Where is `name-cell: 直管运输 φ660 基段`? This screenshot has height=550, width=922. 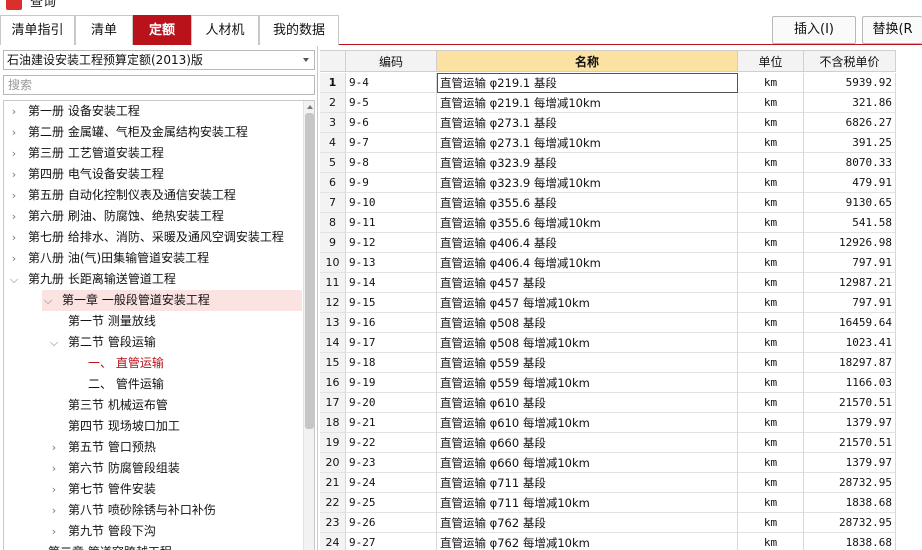 name-cell: 直管运输 φ660 基段 is located at coordinates (587, 443).